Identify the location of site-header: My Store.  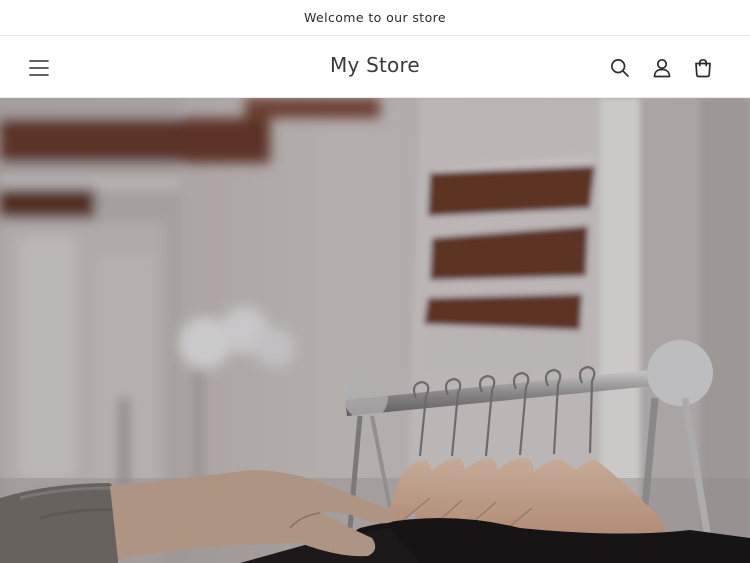
(375, 67).